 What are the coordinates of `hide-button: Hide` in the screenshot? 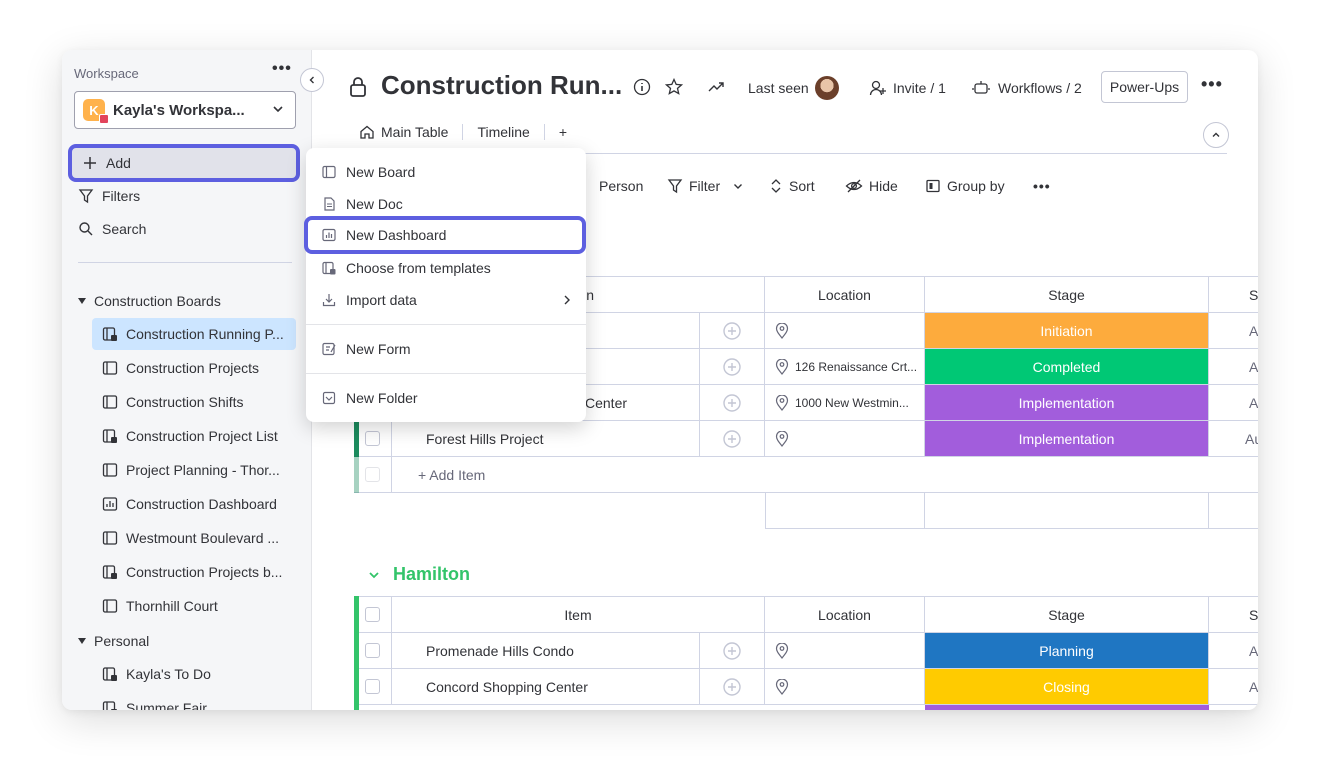 It's located at (871, 186).